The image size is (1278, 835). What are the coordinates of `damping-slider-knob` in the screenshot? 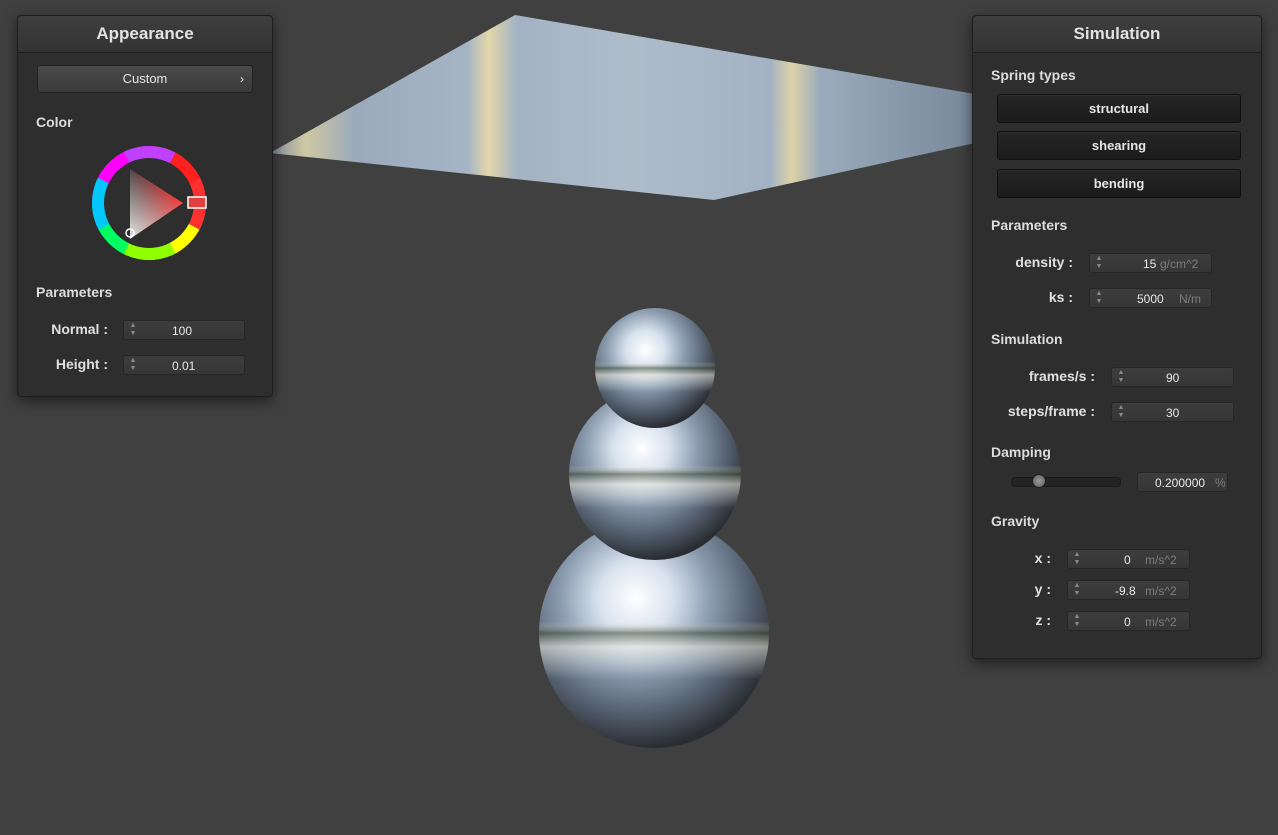 It's located at (1038, 481).